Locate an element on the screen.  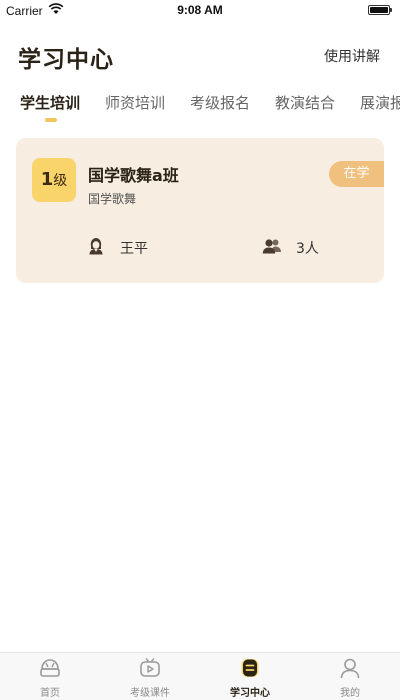
home-icon is located at coordinates (50, 668).